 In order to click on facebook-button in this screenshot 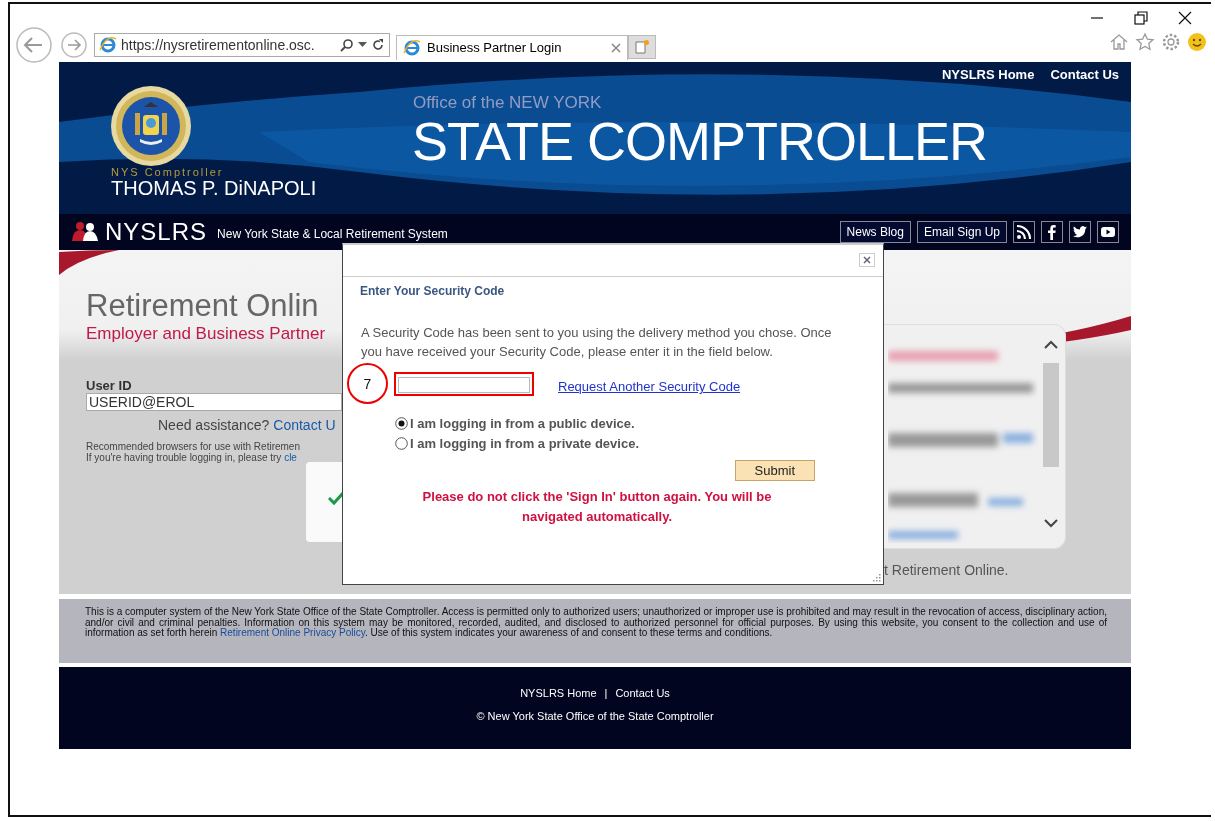, I will do `click(1052, 232)`.